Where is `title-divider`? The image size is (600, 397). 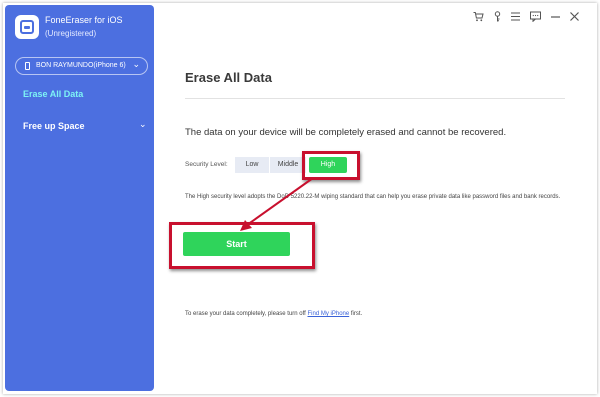 title-divider is located at coordinates (375, 98).